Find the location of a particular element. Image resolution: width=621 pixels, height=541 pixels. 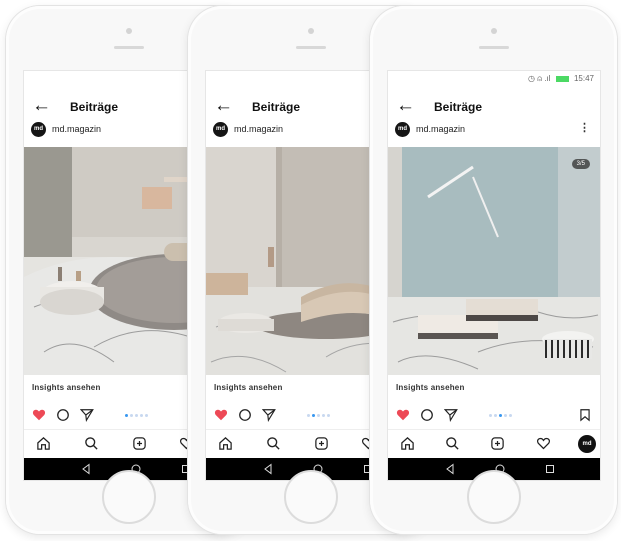

post-actions is located at coordinates (494, 417).